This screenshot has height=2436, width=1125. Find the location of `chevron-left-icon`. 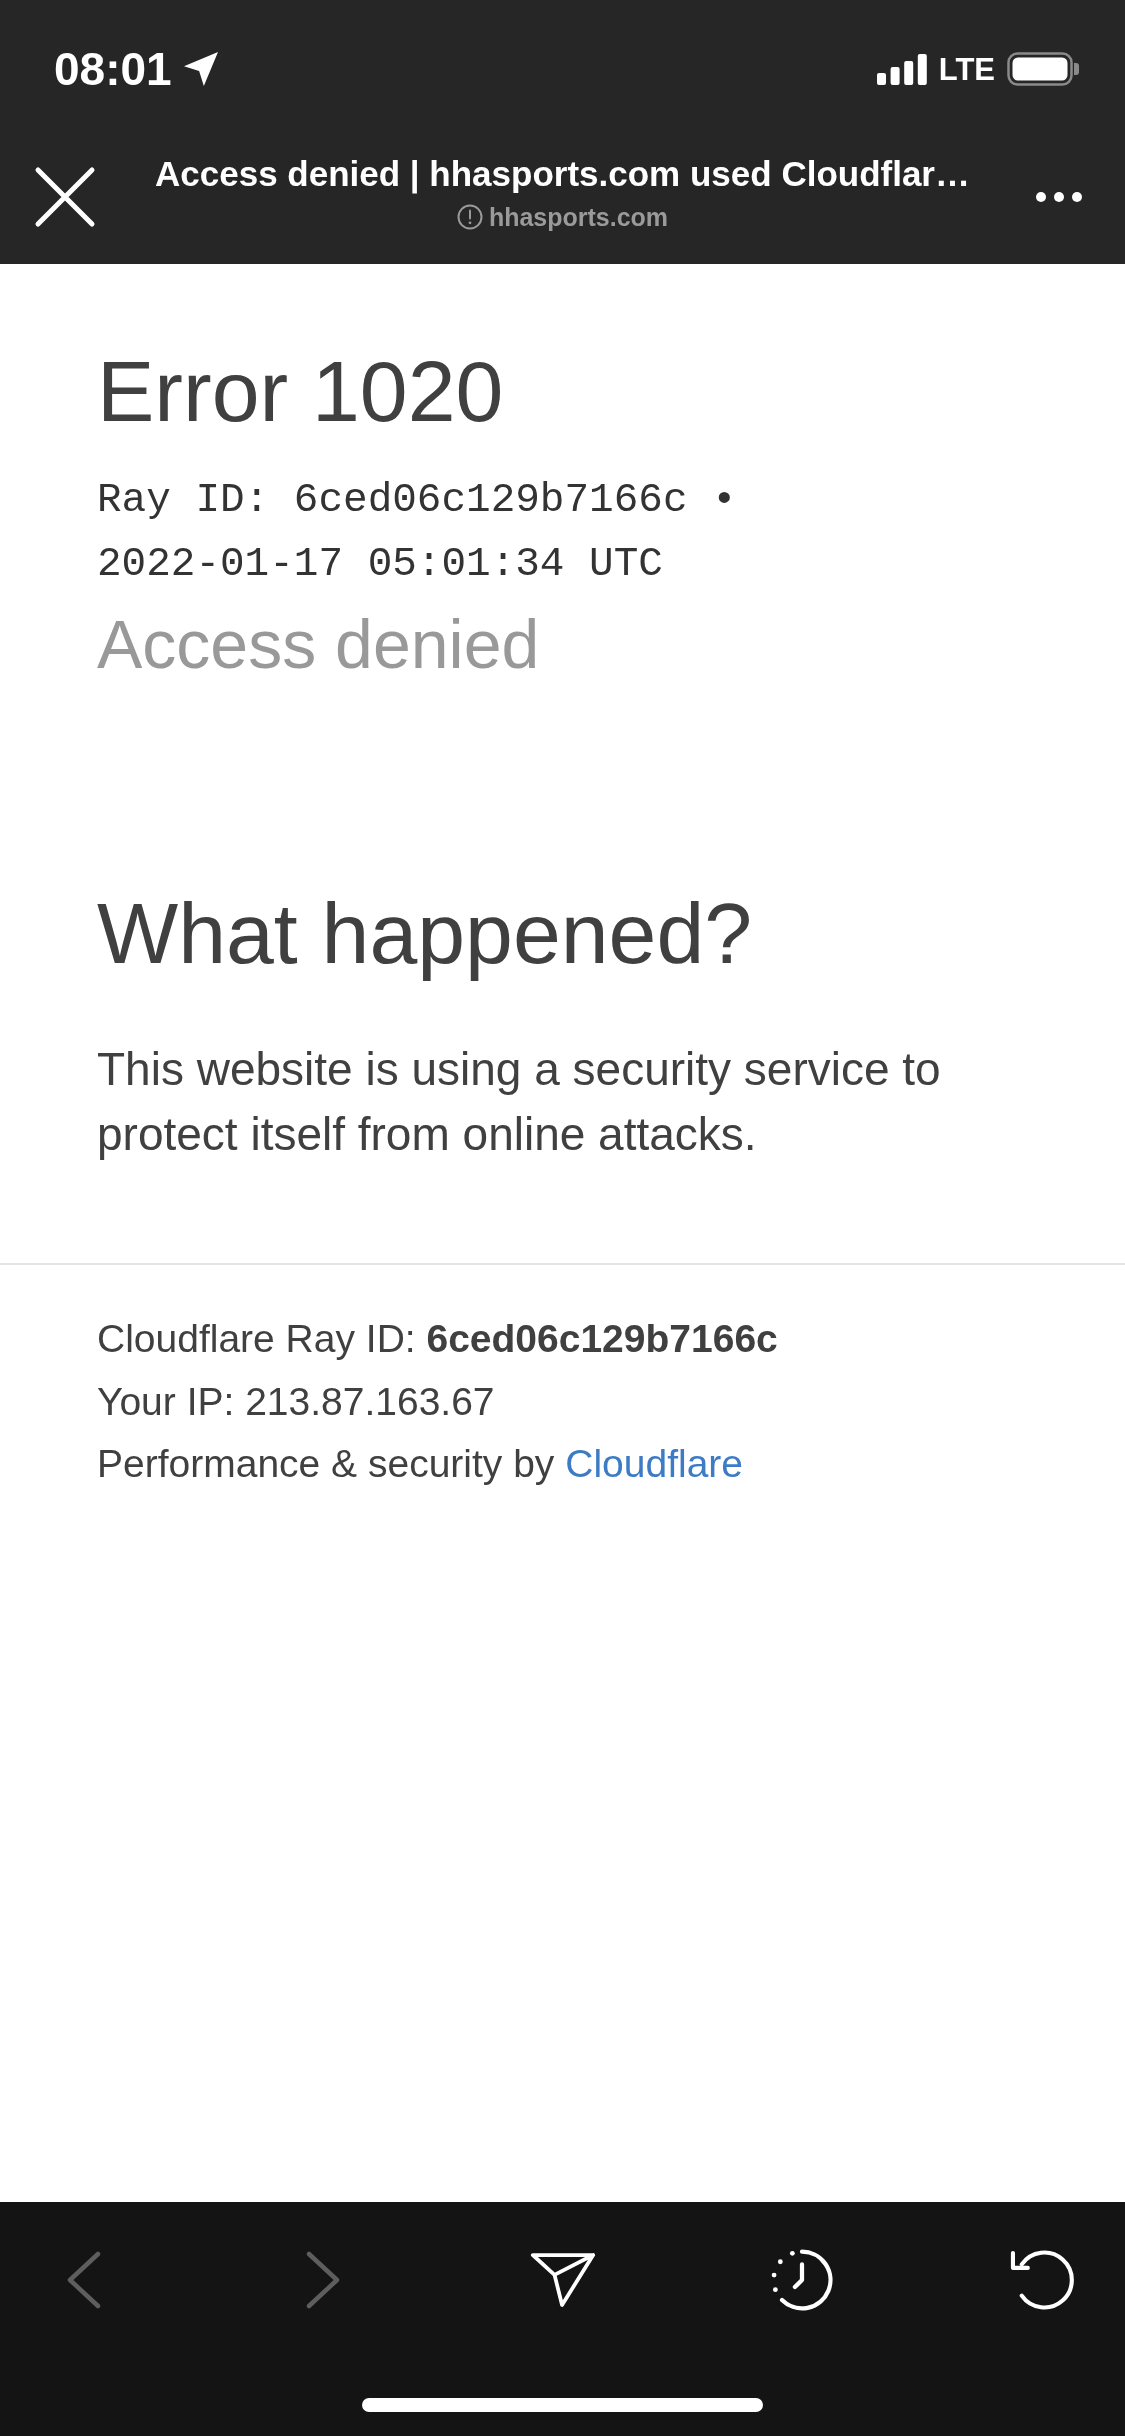

chevron-left-icon is located at coordinates (84, 2280).